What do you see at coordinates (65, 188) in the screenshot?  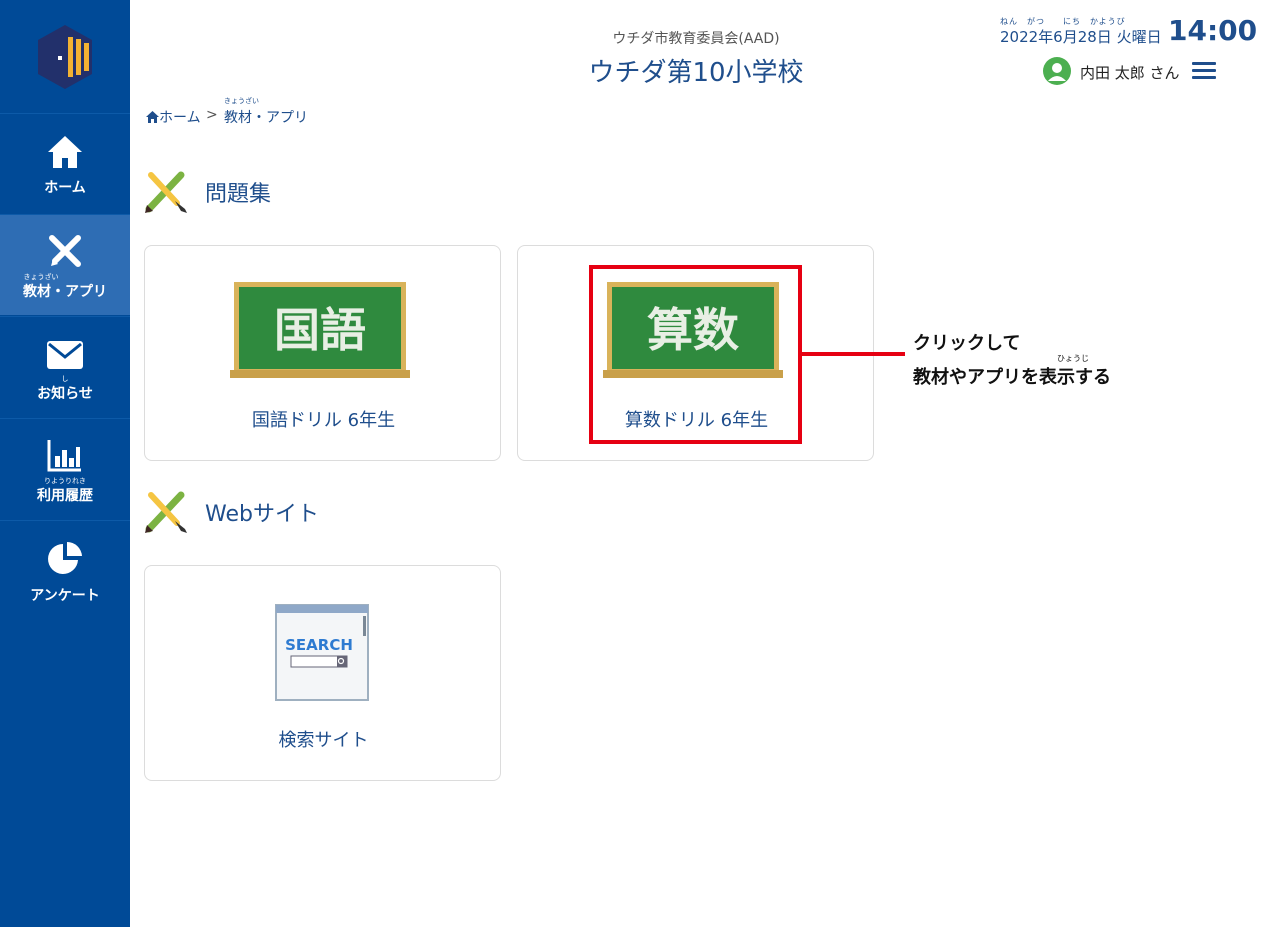 I see `sidebar-item-label: ホーム` at bounding box center [65, 188].